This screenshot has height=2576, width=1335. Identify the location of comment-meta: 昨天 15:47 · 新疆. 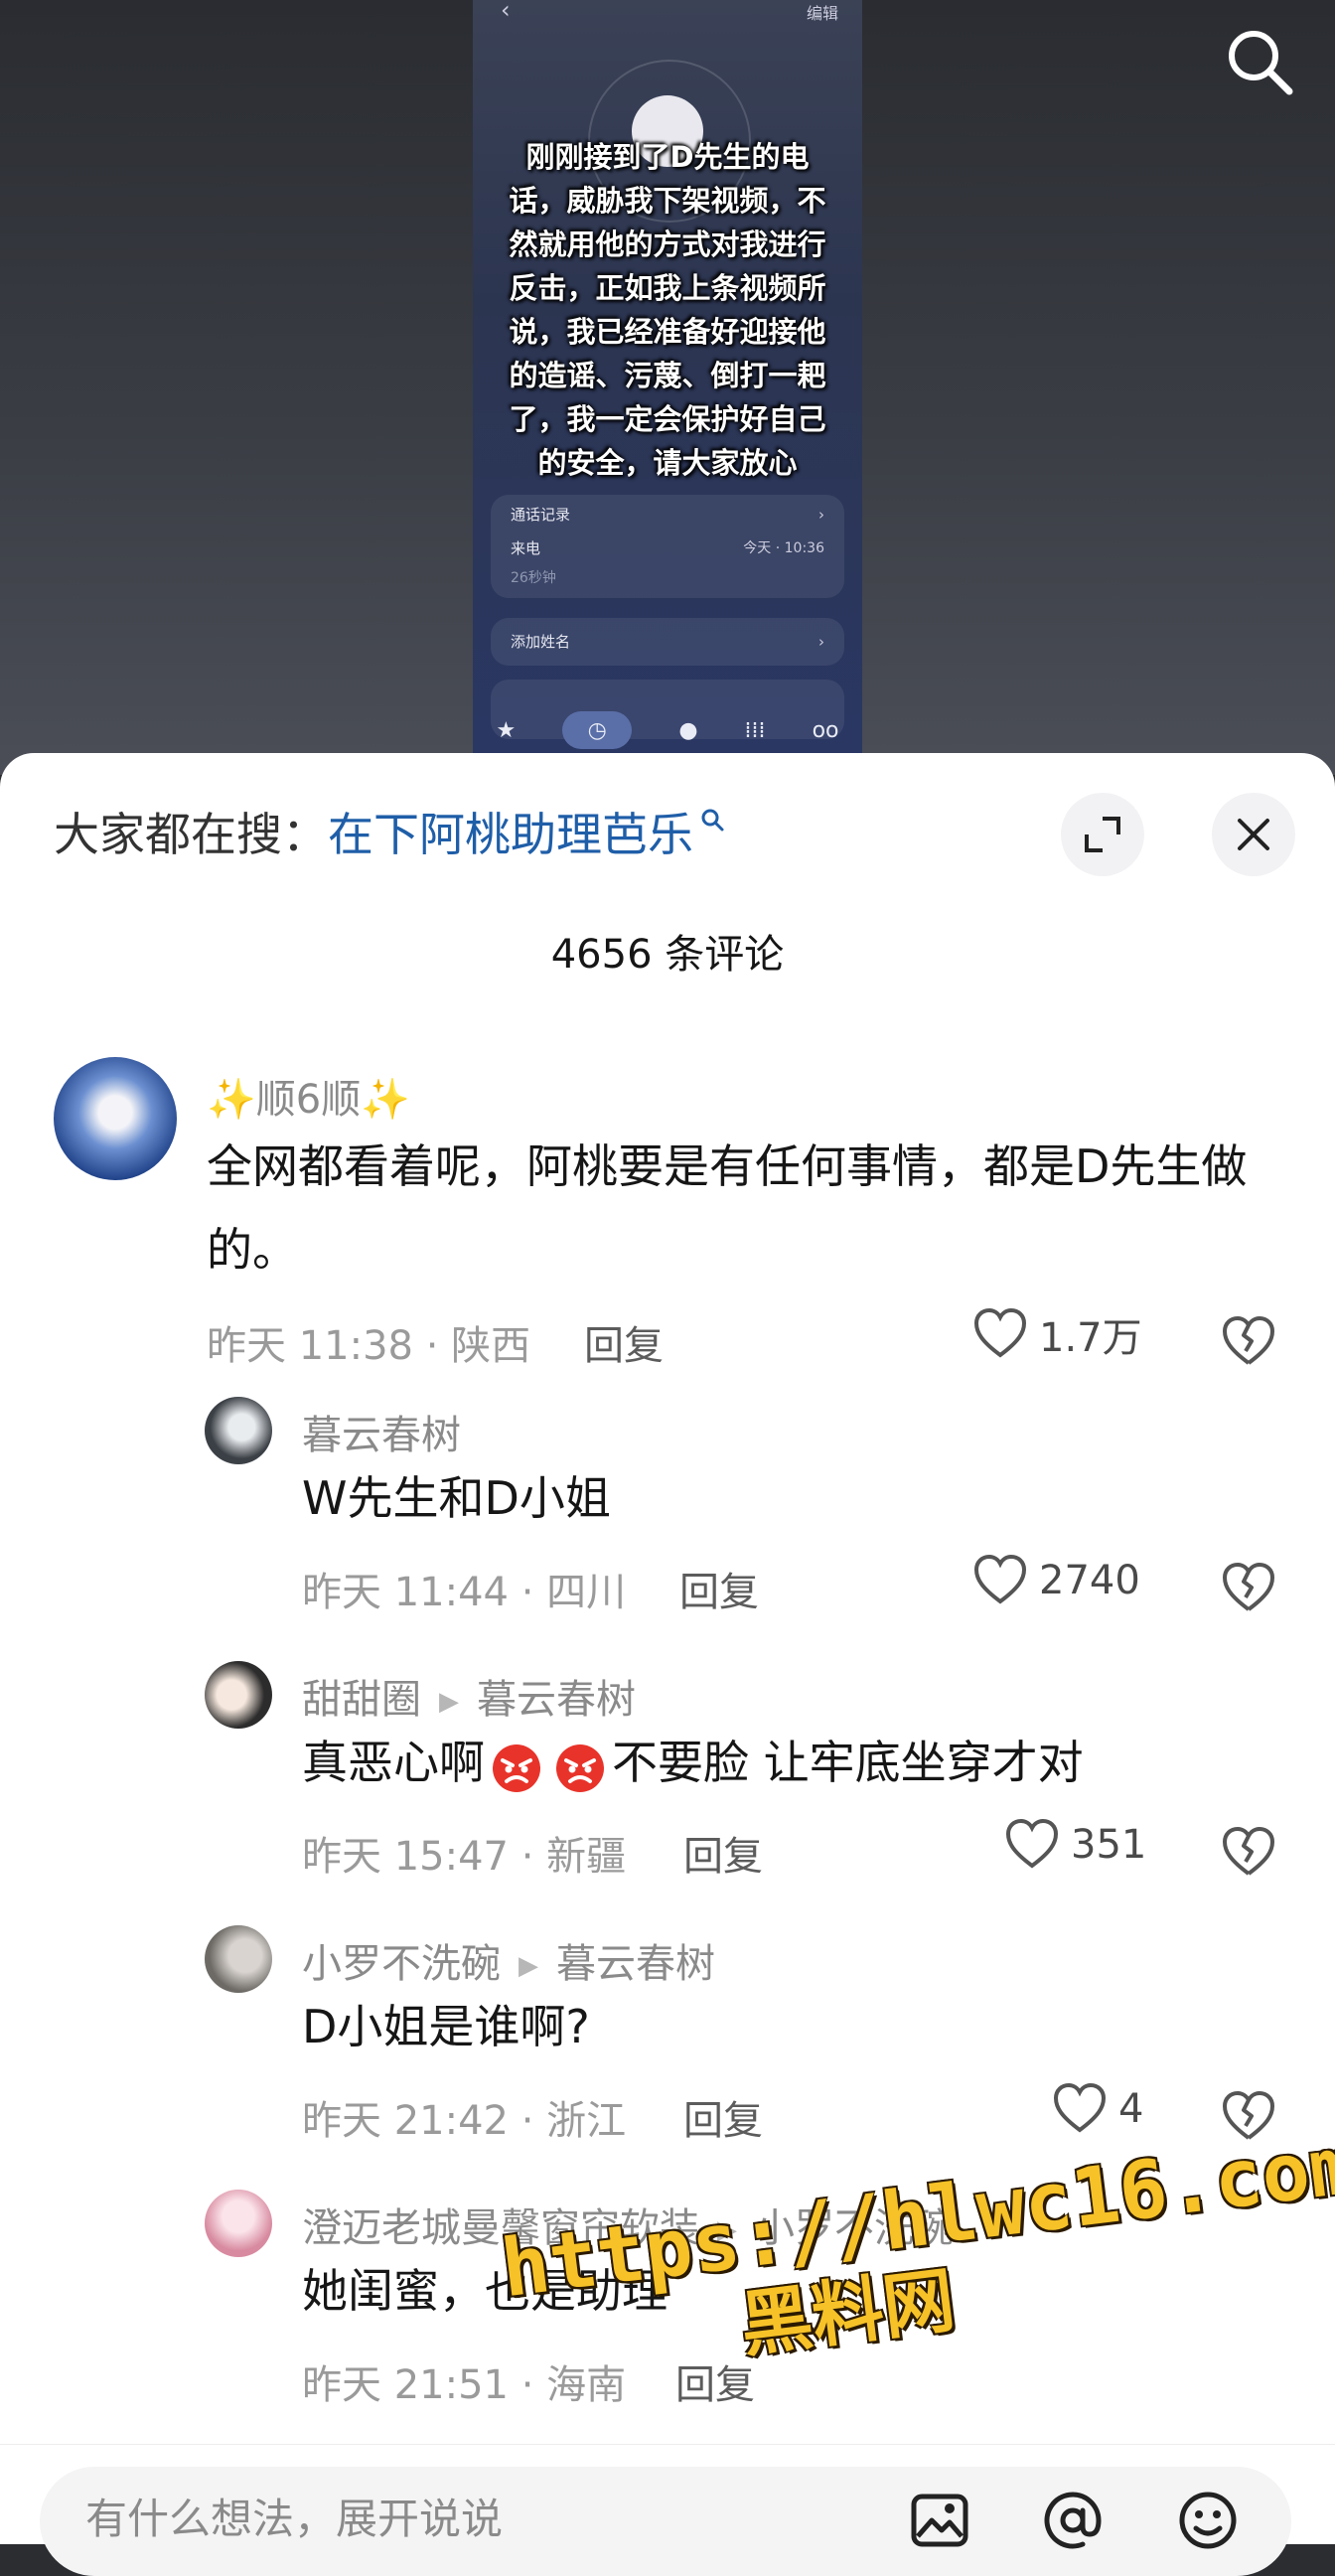
(464, 1857).